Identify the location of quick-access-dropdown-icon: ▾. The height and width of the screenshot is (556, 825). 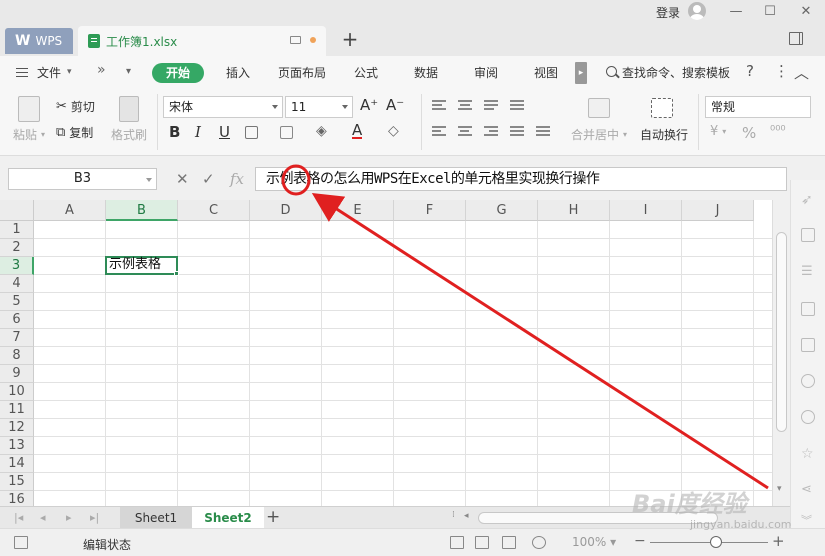
(128, 71).